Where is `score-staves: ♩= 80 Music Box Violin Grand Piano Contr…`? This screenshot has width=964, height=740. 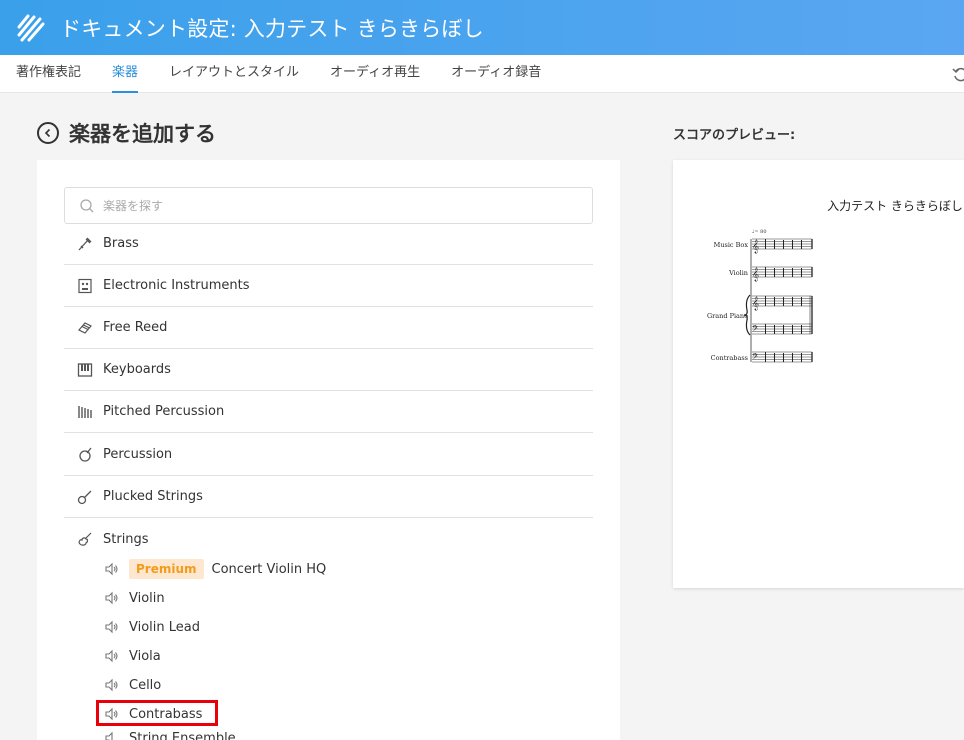 score-staves: ♩= 80 Music Box Violin Grand Piano Contr… is located at coordinates (760, 296).